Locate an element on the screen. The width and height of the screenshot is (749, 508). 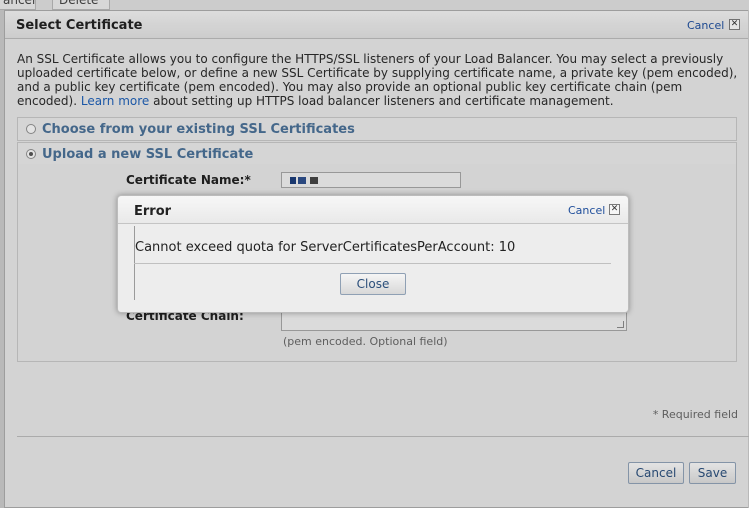
close-button: Close is located at coordinates (373, 284).